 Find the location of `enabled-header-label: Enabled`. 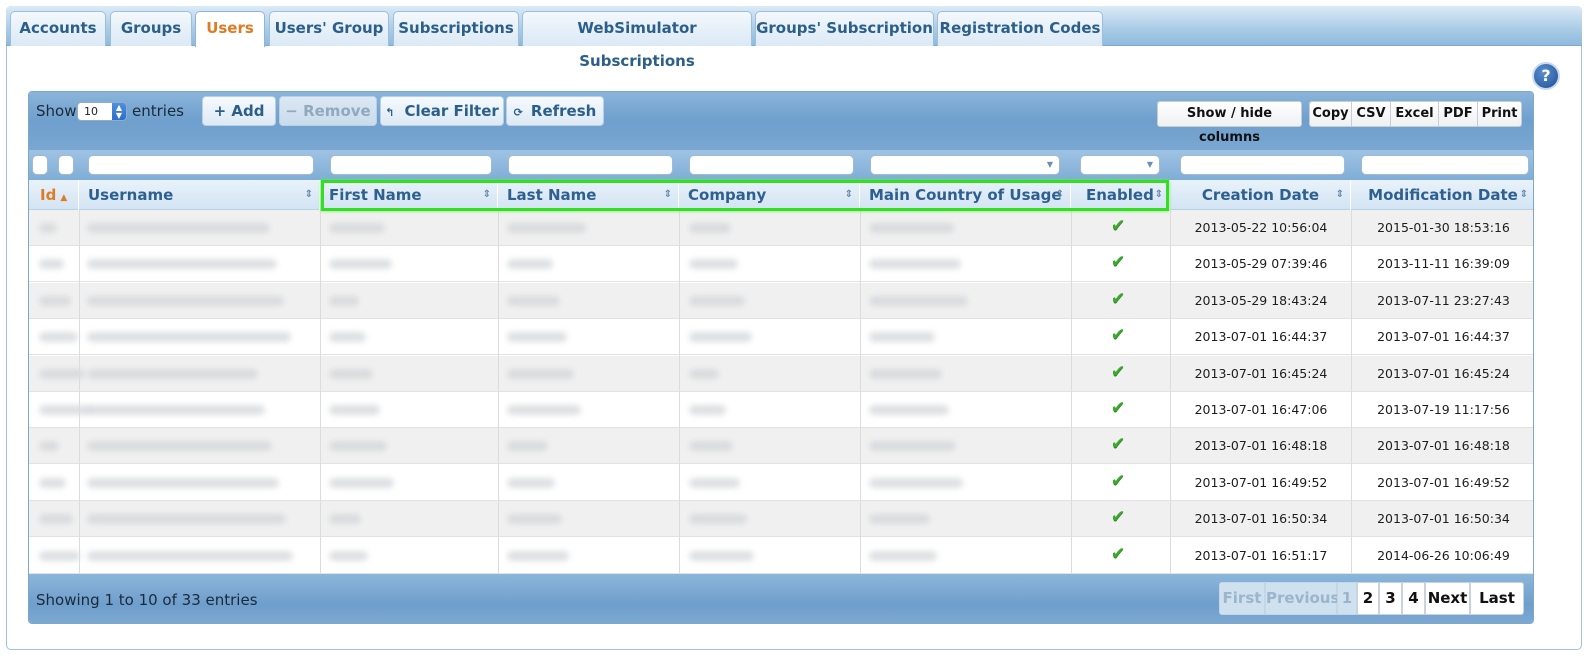

enabled-header-label: Enabled is located at coordinates (1120, 195).